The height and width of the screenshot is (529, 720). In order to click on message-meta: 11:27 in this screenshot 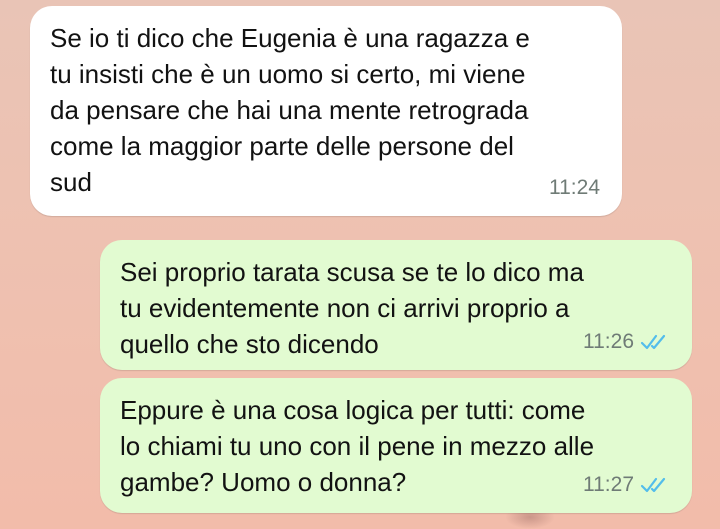, I will do `click(626, 485)`.